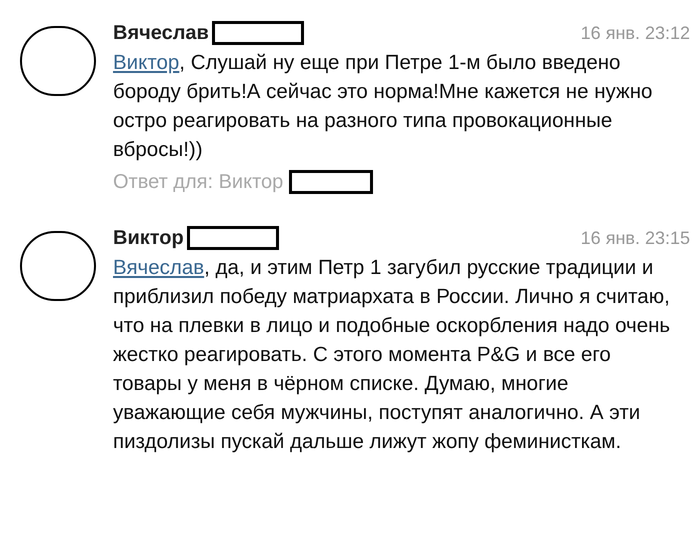 The height and width of the screenshot is (534, 700). I want to click on mention-link: Виктор, so click(146, 62).